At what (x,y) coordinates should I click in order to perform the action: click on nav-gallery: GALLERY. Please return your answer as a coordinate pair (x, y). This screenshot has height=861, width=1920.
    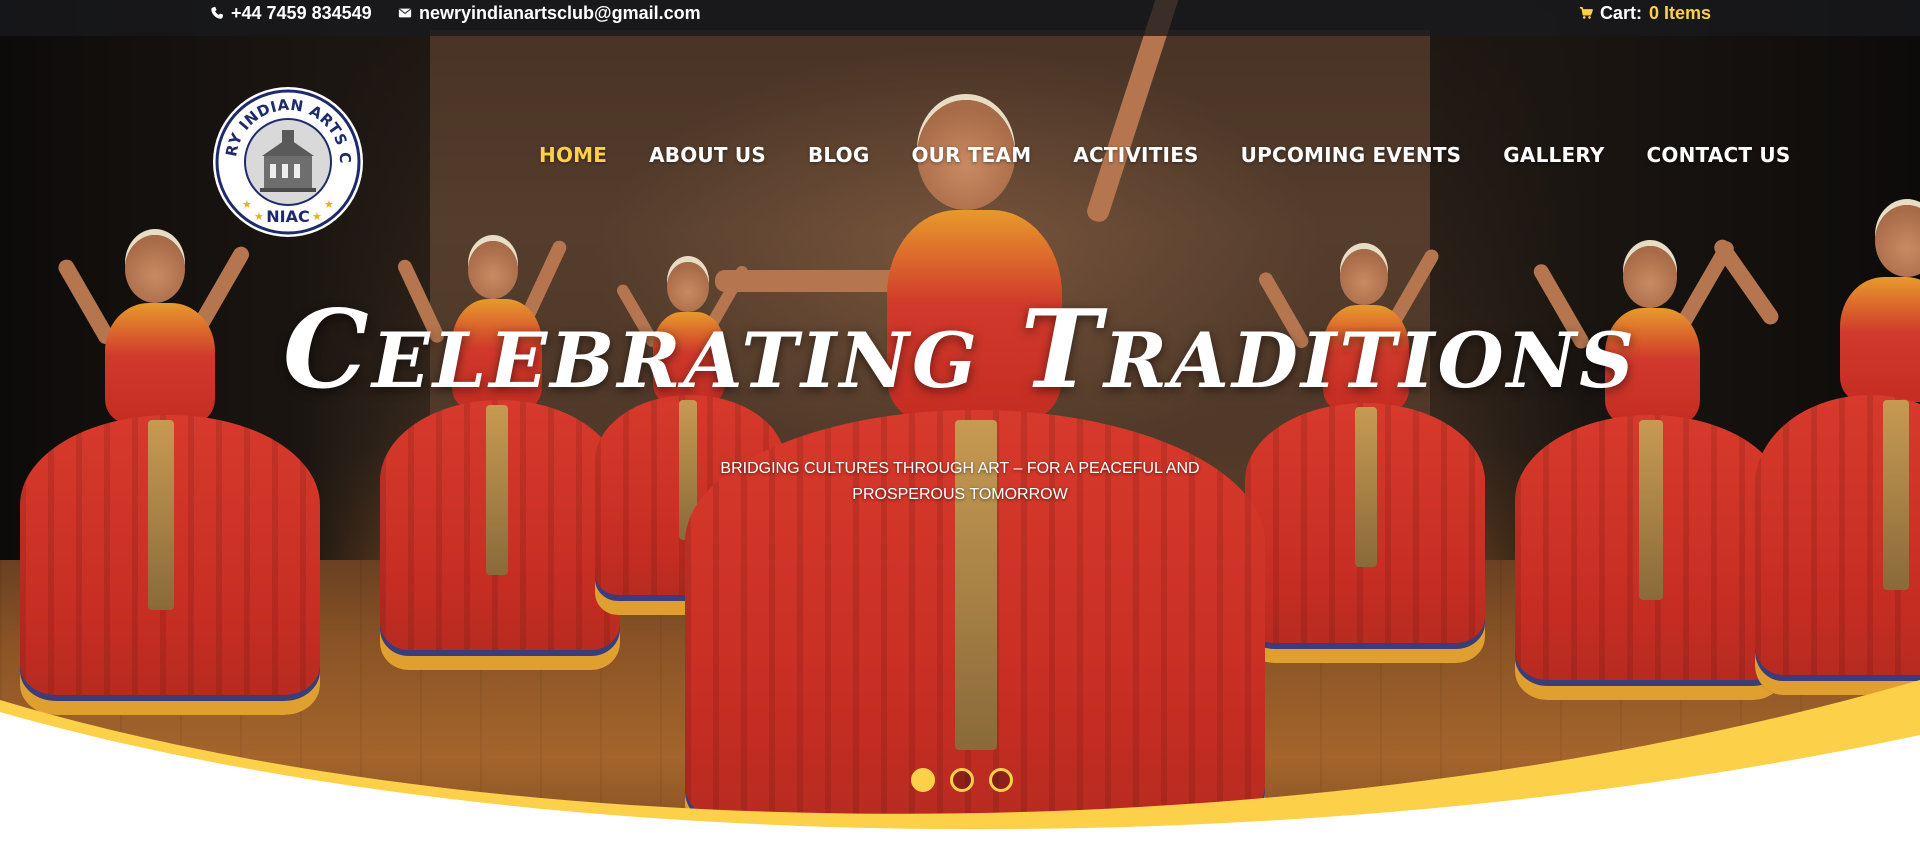
    Looking at the image, I should click on (1553, 155).